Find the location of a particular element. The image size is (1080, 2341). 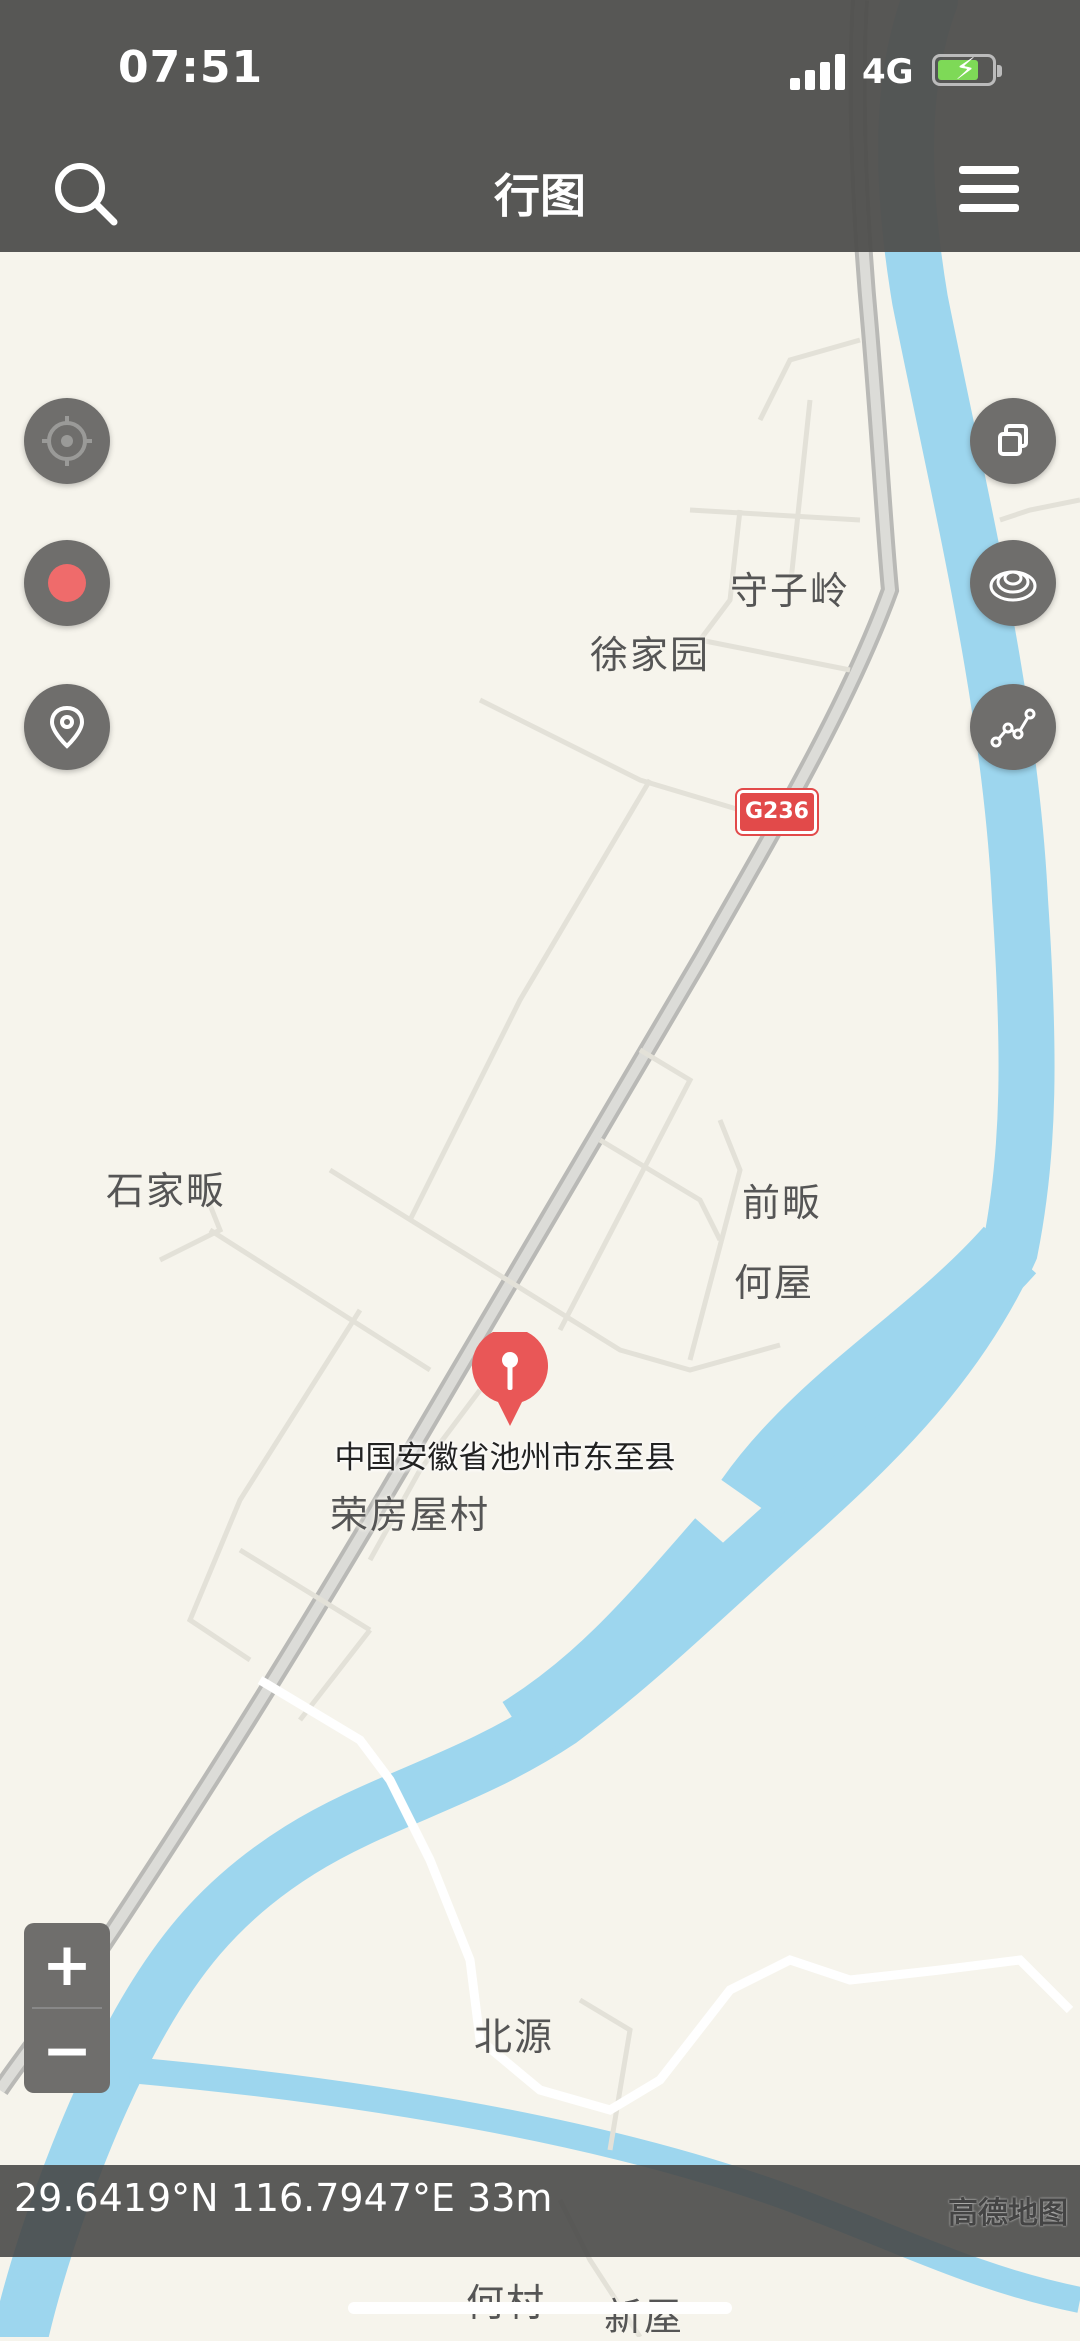

waypoint-button is located at coordinates (67, 727).